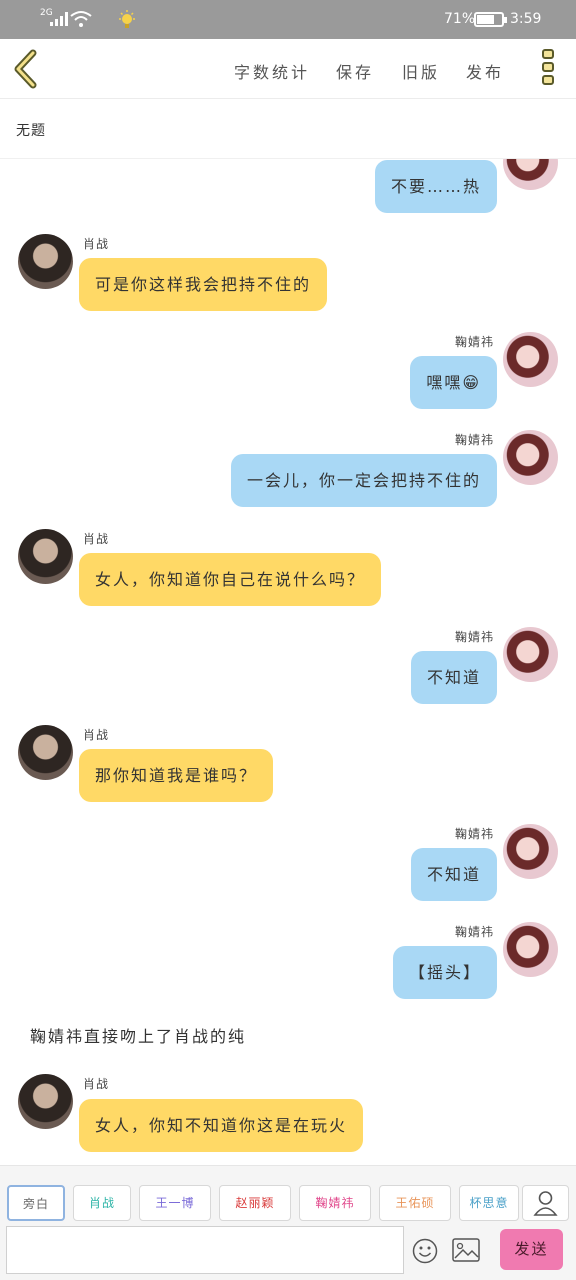  I want to click on clock: 3:59, so click(526, 19).